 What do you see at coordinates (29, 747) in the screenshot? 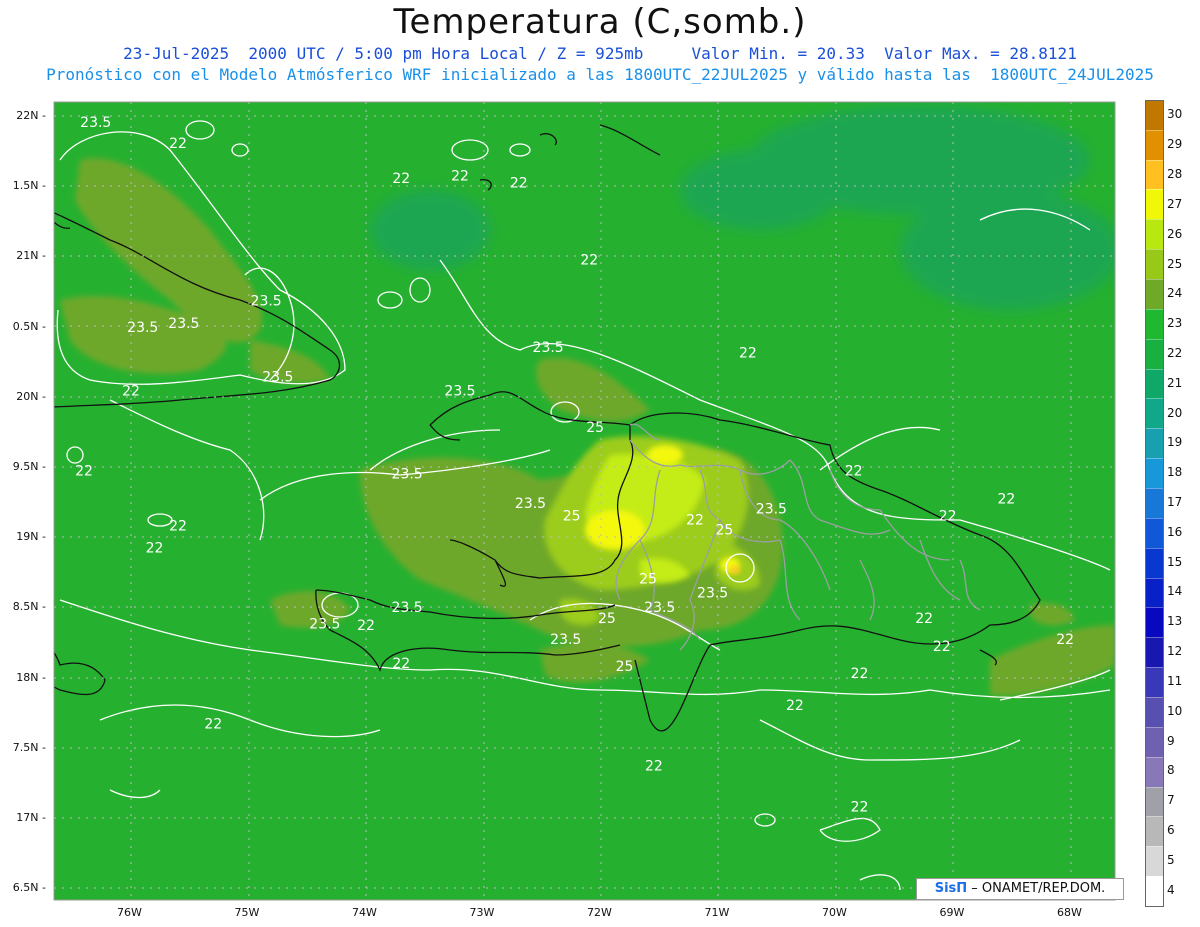
I see `latitude-label: 7.5N -` at bounding box center [29, 747].